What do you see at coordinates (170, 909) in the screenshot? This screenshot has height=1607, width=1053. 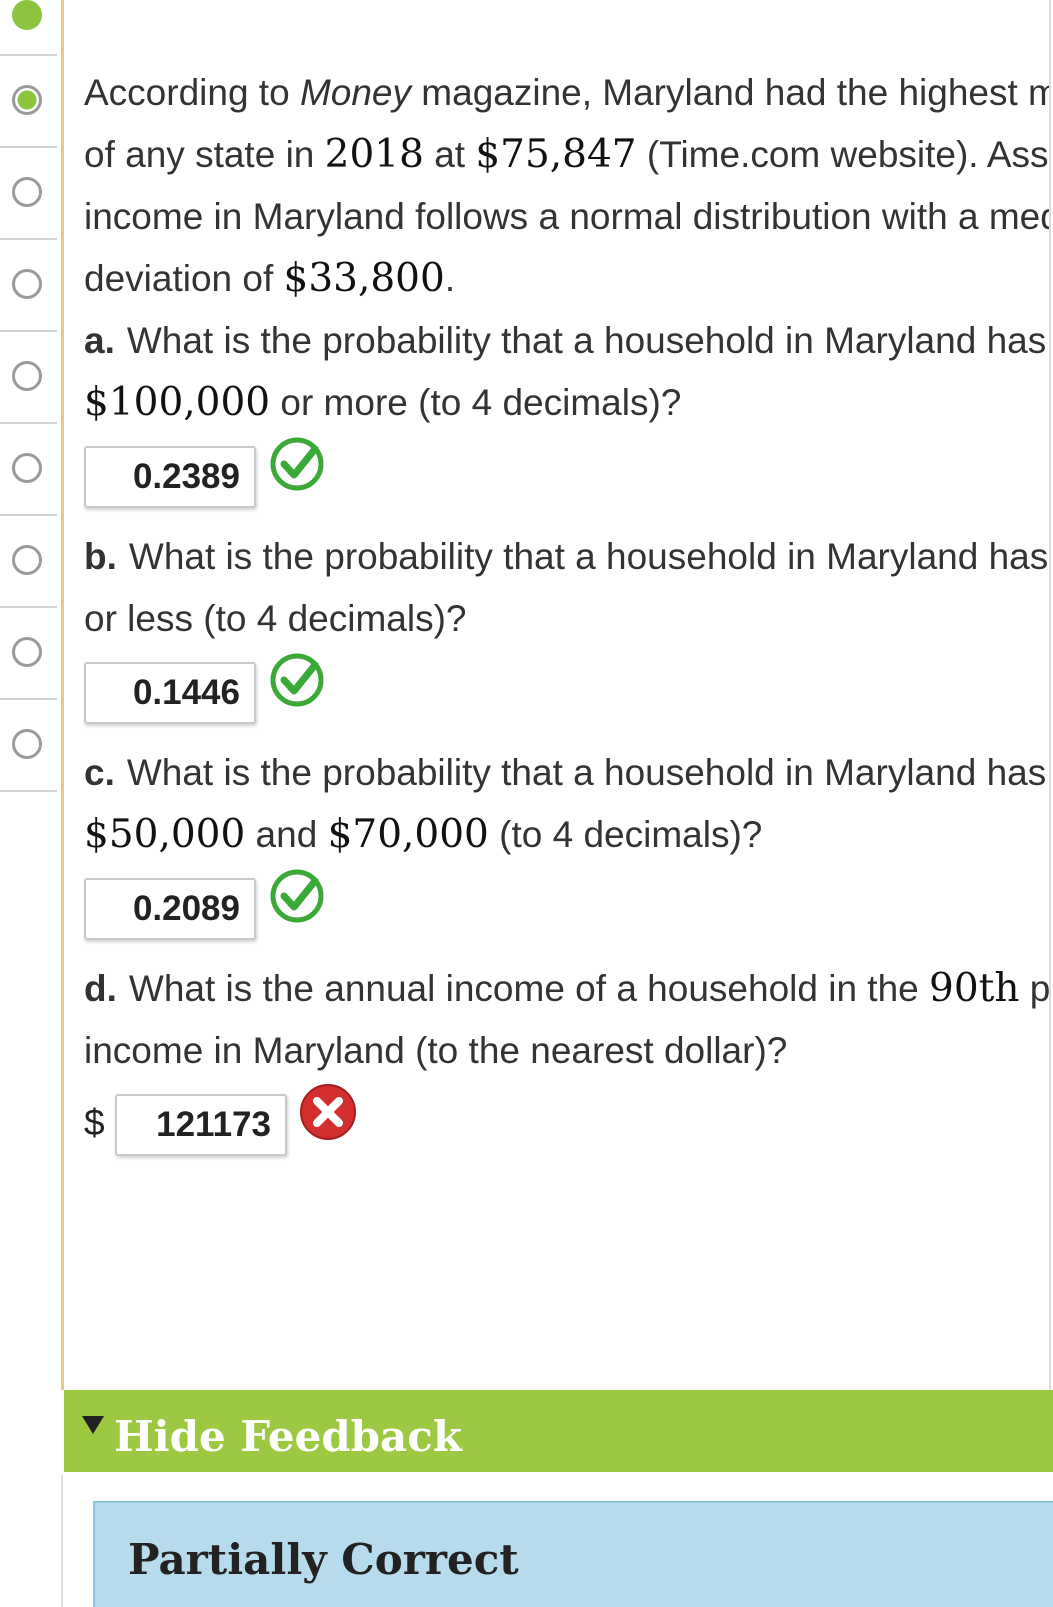 I see `part-c-answer-input: 0.2089` at bounding box center [170, 909].